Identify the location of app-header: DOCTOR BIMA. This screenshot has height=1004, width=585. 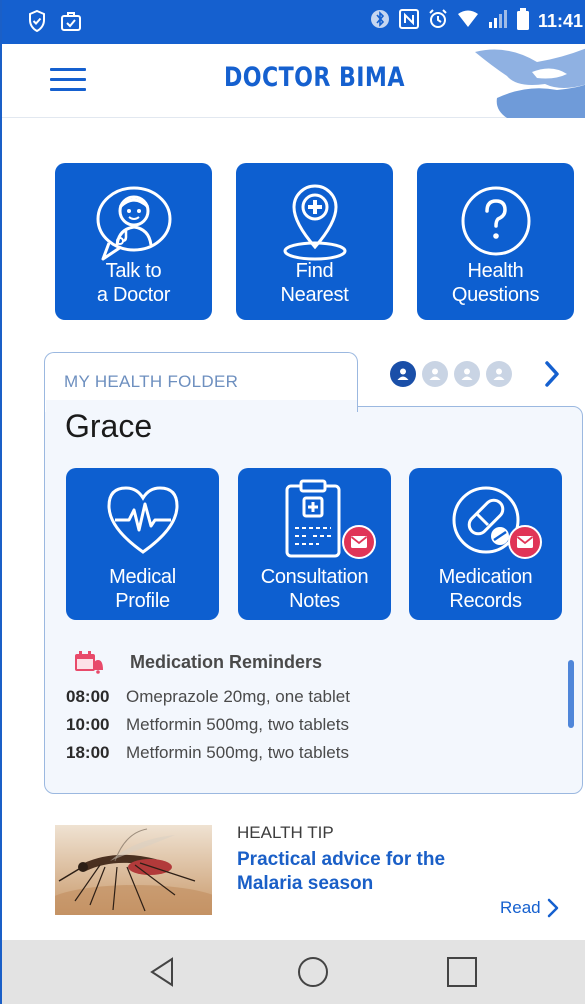
(293, 81).